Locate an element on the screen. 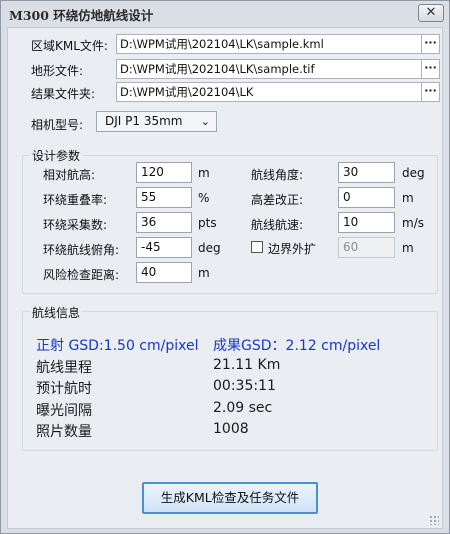 Image resolution: width=450 pixels, height=534 pixels. title-bar: M300 环绕仿地航线设计 ✕ is located at coordinates (225, 14).